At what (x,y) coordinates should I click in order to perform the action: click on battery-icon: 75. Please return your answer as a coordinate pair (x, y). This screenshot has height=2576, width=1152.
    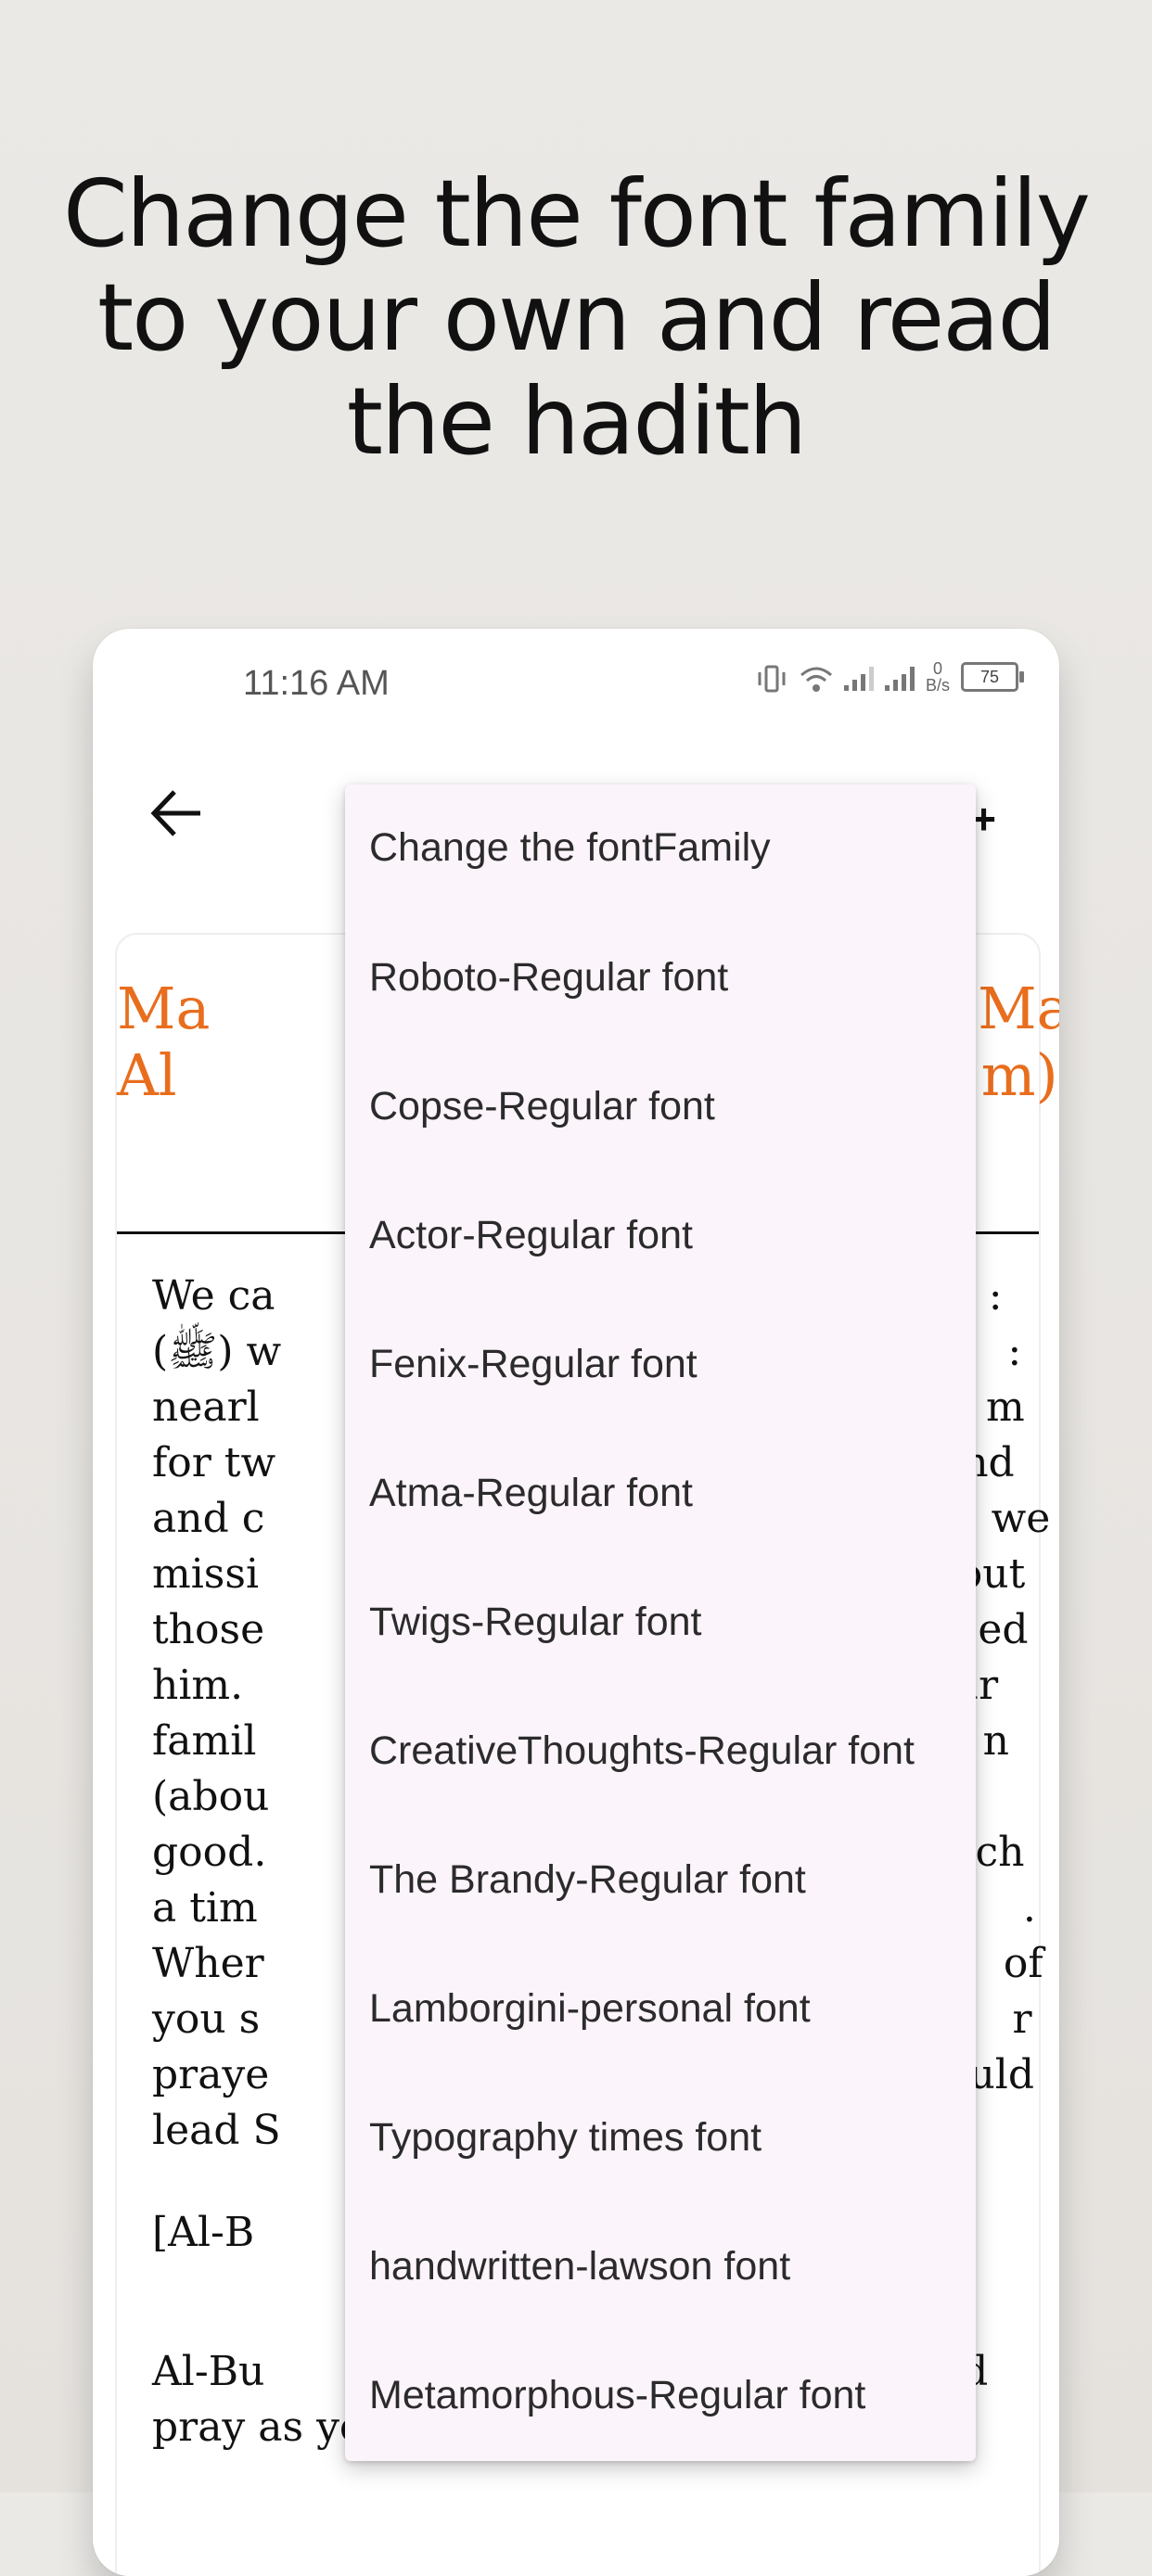
    Looking at the image, I should click on (992, 677).